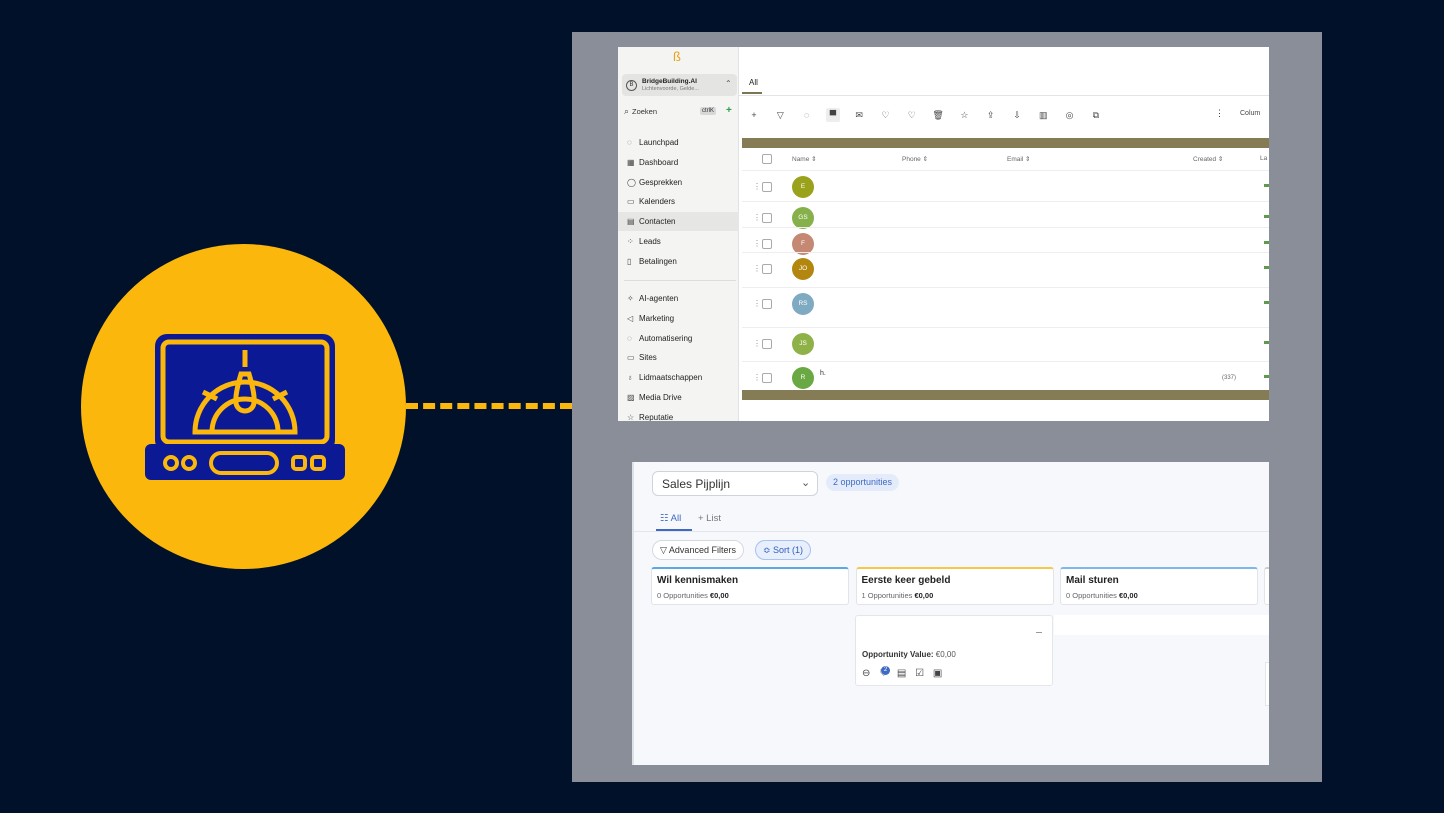 This screenshot has height=813, width=1444. What do you see at coordinates (670, 518) in the screenshot?
I see `tab-all: ☷ All` at bounding box center [670, 518].